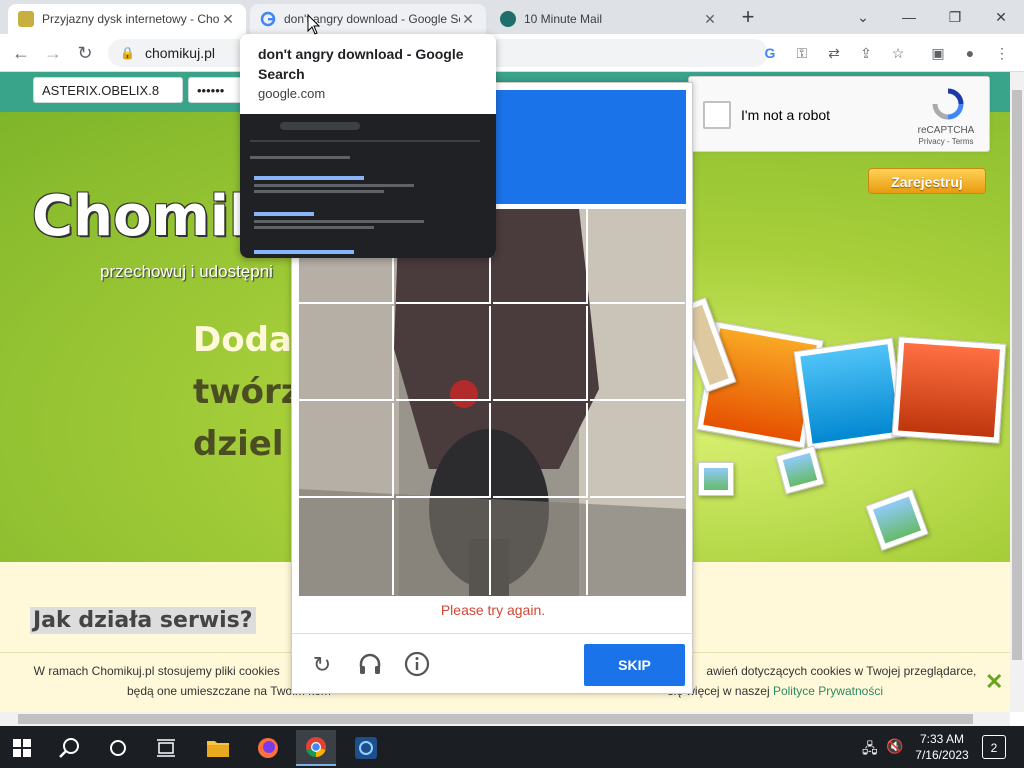 This screenshot has width=1024, height=768. What do you see at coordinates (802, 53) in the screenshot?
I see `key-icon: ⚿` at bounding box center [802, 53].